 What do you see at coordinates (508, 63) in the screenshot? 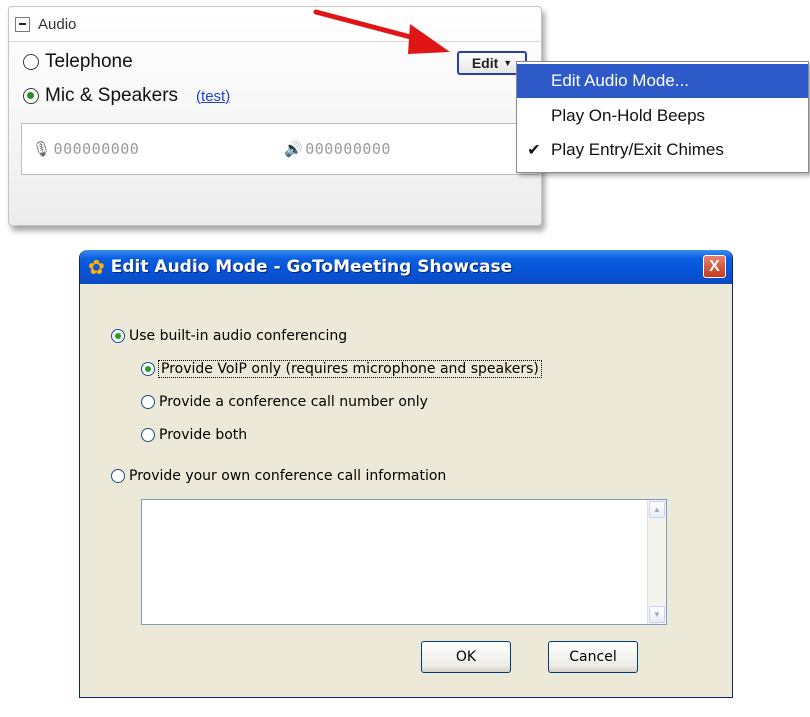
I see `chevron-down-icon: ▼` at bounding box center [508, 63].